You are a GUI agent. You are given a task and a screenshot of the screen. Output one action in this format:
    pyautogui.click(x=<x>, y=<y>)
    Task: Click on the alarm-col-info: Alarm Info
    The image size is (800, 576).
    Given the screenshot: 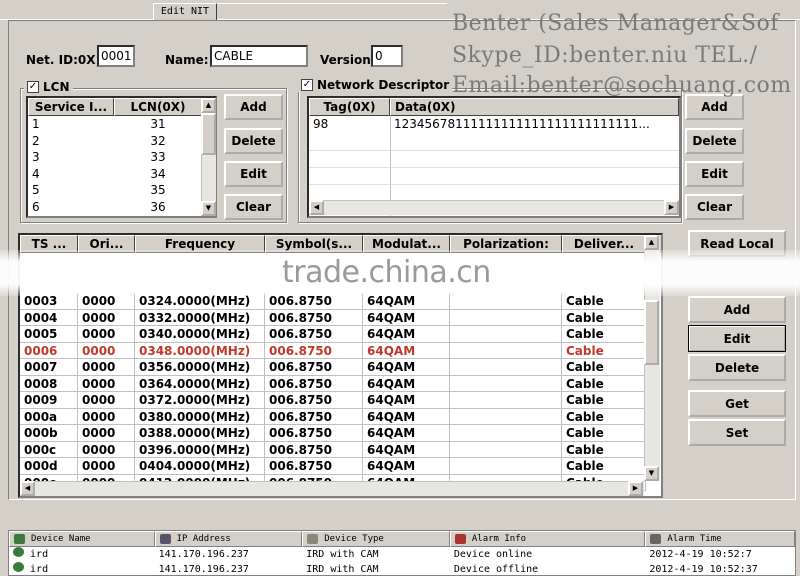 What is the action you would take?
    pyautogui.click(x=547, y=539)
    